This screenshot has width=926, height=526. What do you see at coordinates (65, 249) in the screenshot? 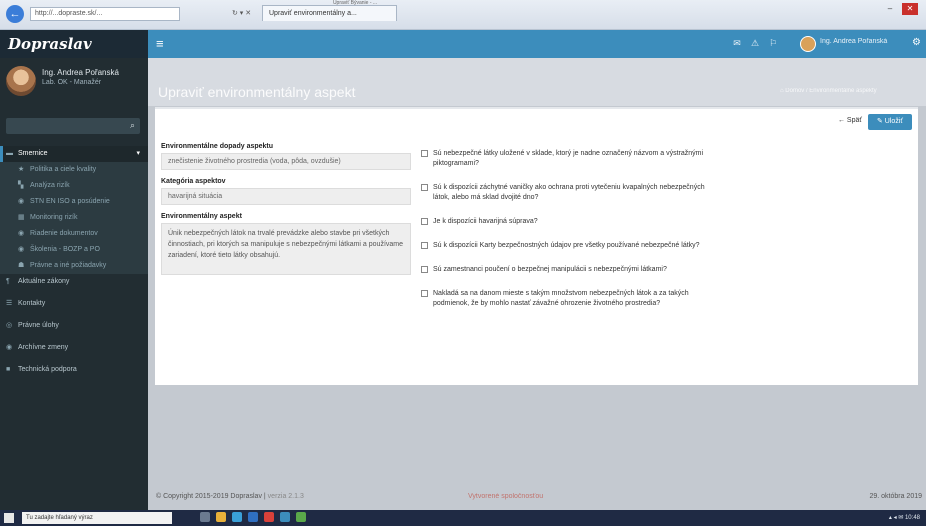
I see `sidebar-item-label: Školenia - BOZP a PO` at bounding box center [65, 249].